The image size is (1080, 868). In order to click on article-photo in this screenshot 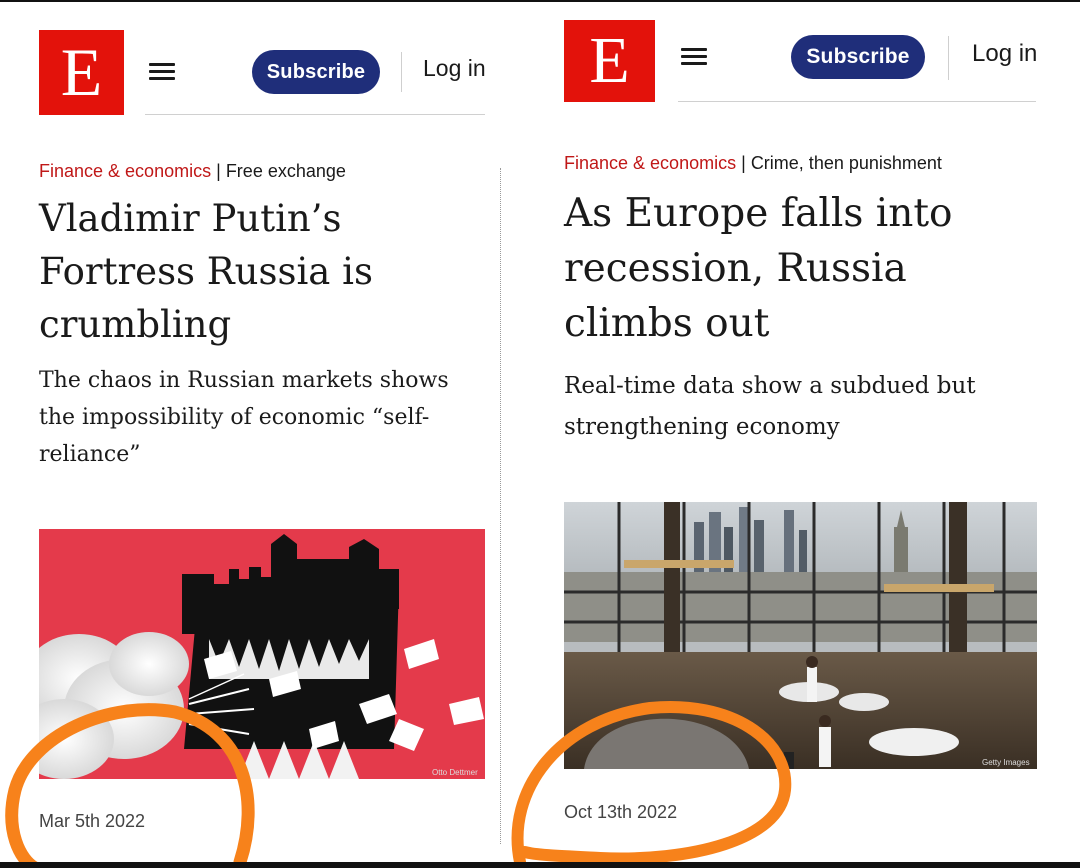, I will do `click(800, 635)`.